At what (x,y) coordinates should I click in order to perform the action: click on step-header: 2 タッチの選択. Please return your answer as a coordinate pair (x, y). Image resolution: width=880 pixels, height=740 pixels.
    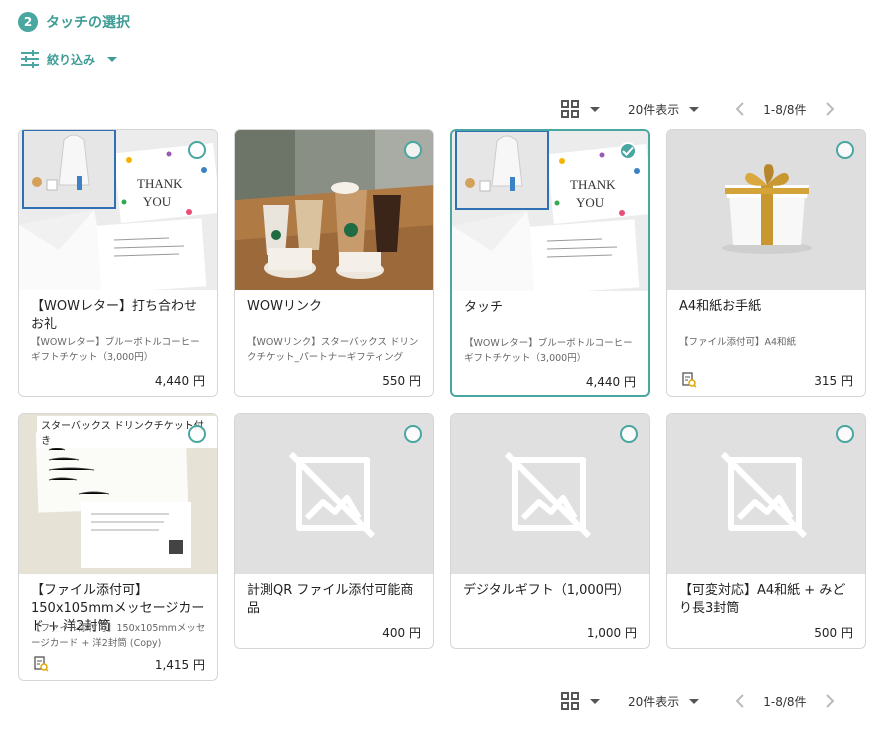
    Looking at the image, I should click on (74, 22).